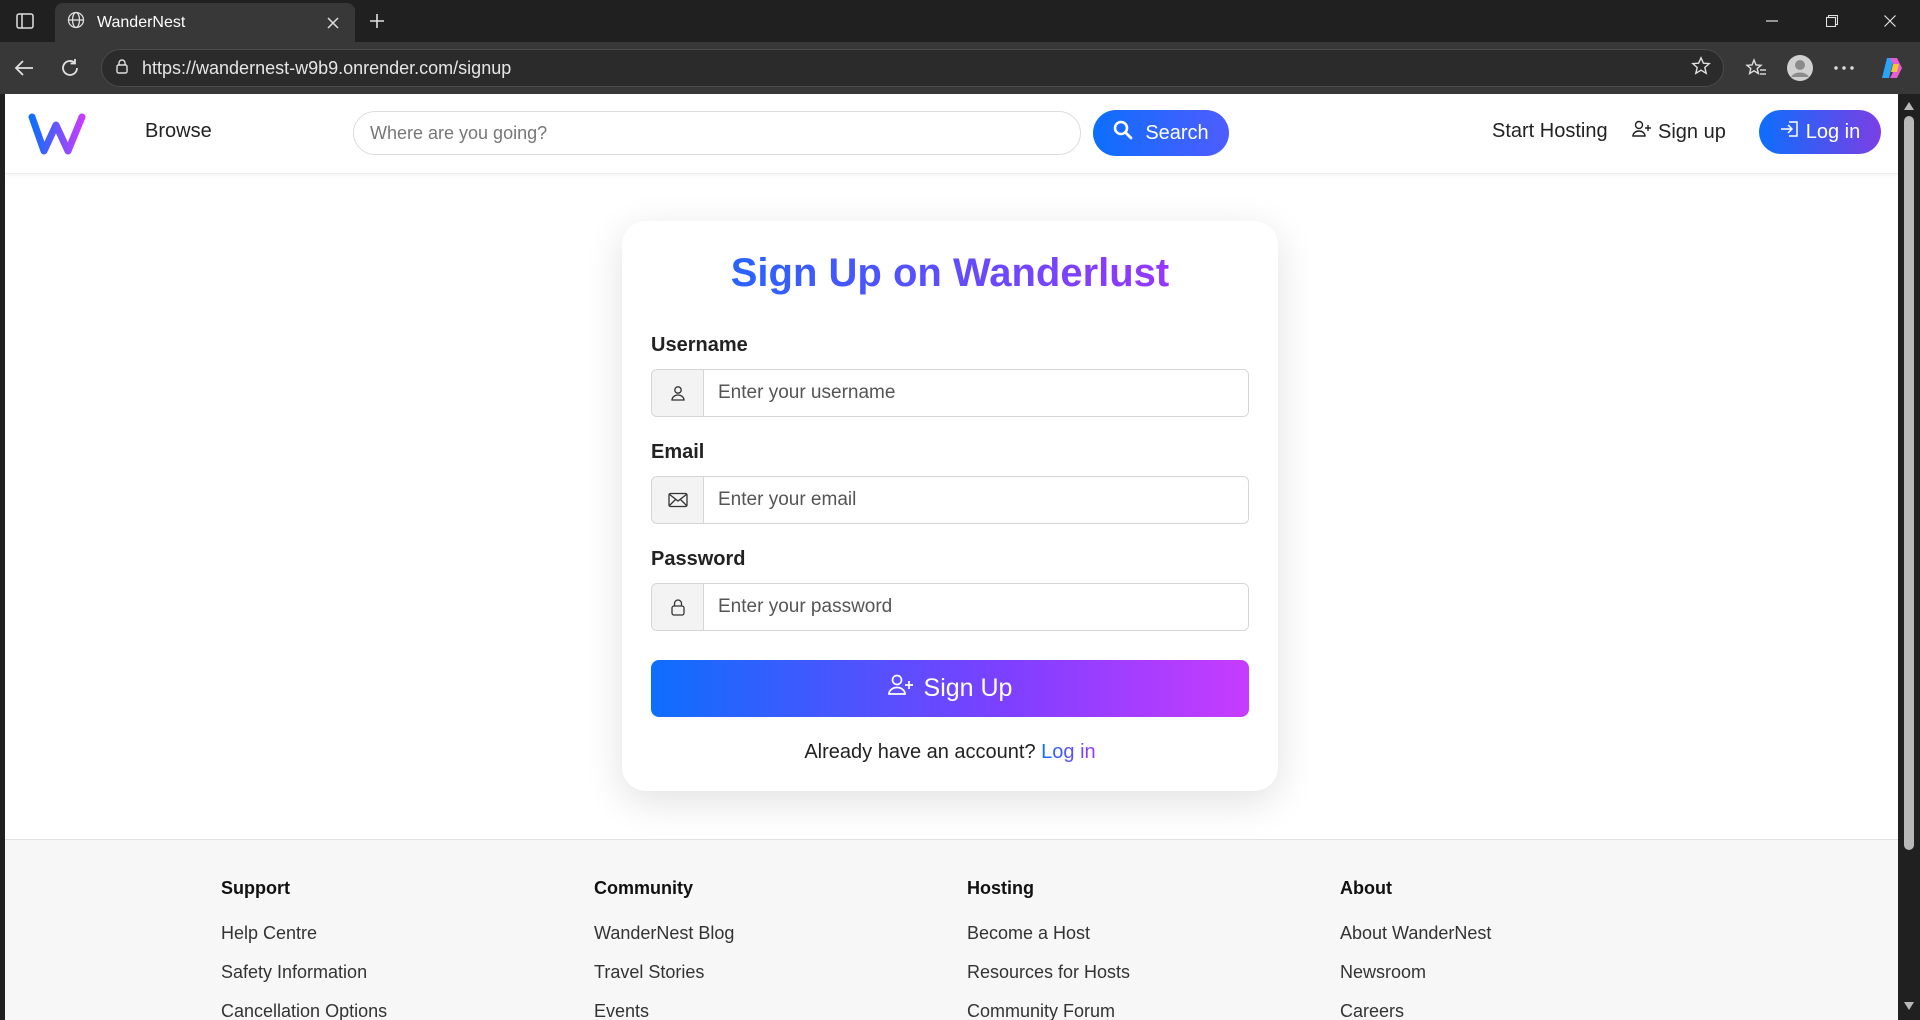  Describe the element at coordinates (1772, 21) in the screenshot. I see `minimize-icon` at that location.